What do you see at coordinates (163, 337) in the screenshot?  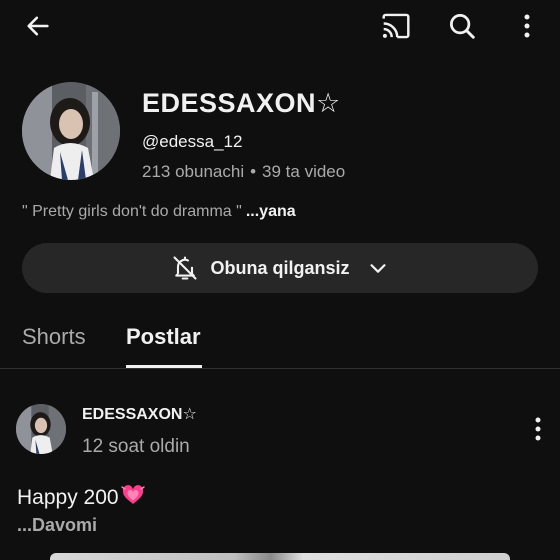 I see `tab-posts: Postlar` at bounding box center [163, 337].